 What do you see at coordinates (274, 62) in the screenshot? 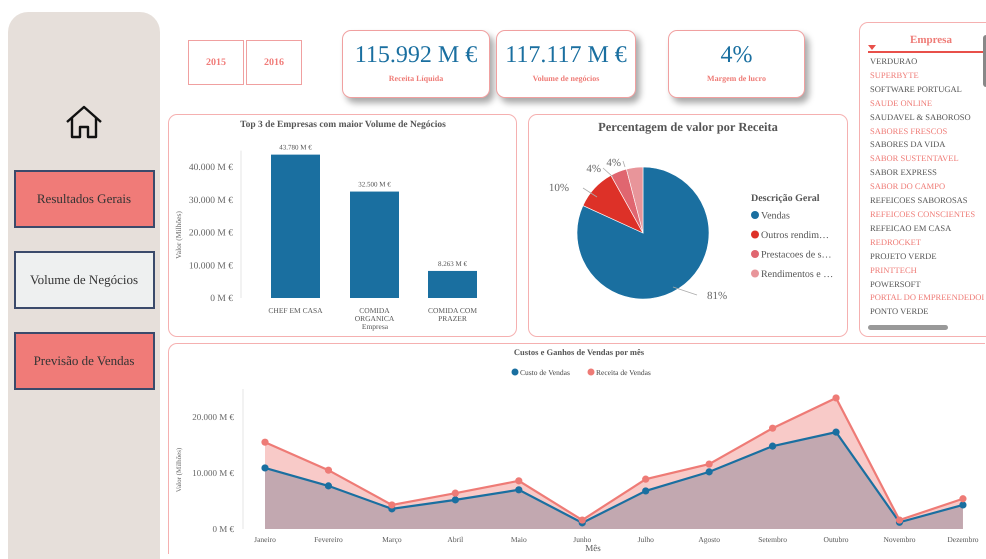
I see `year-filter-button: 2016` at bounding box center [274, 62].